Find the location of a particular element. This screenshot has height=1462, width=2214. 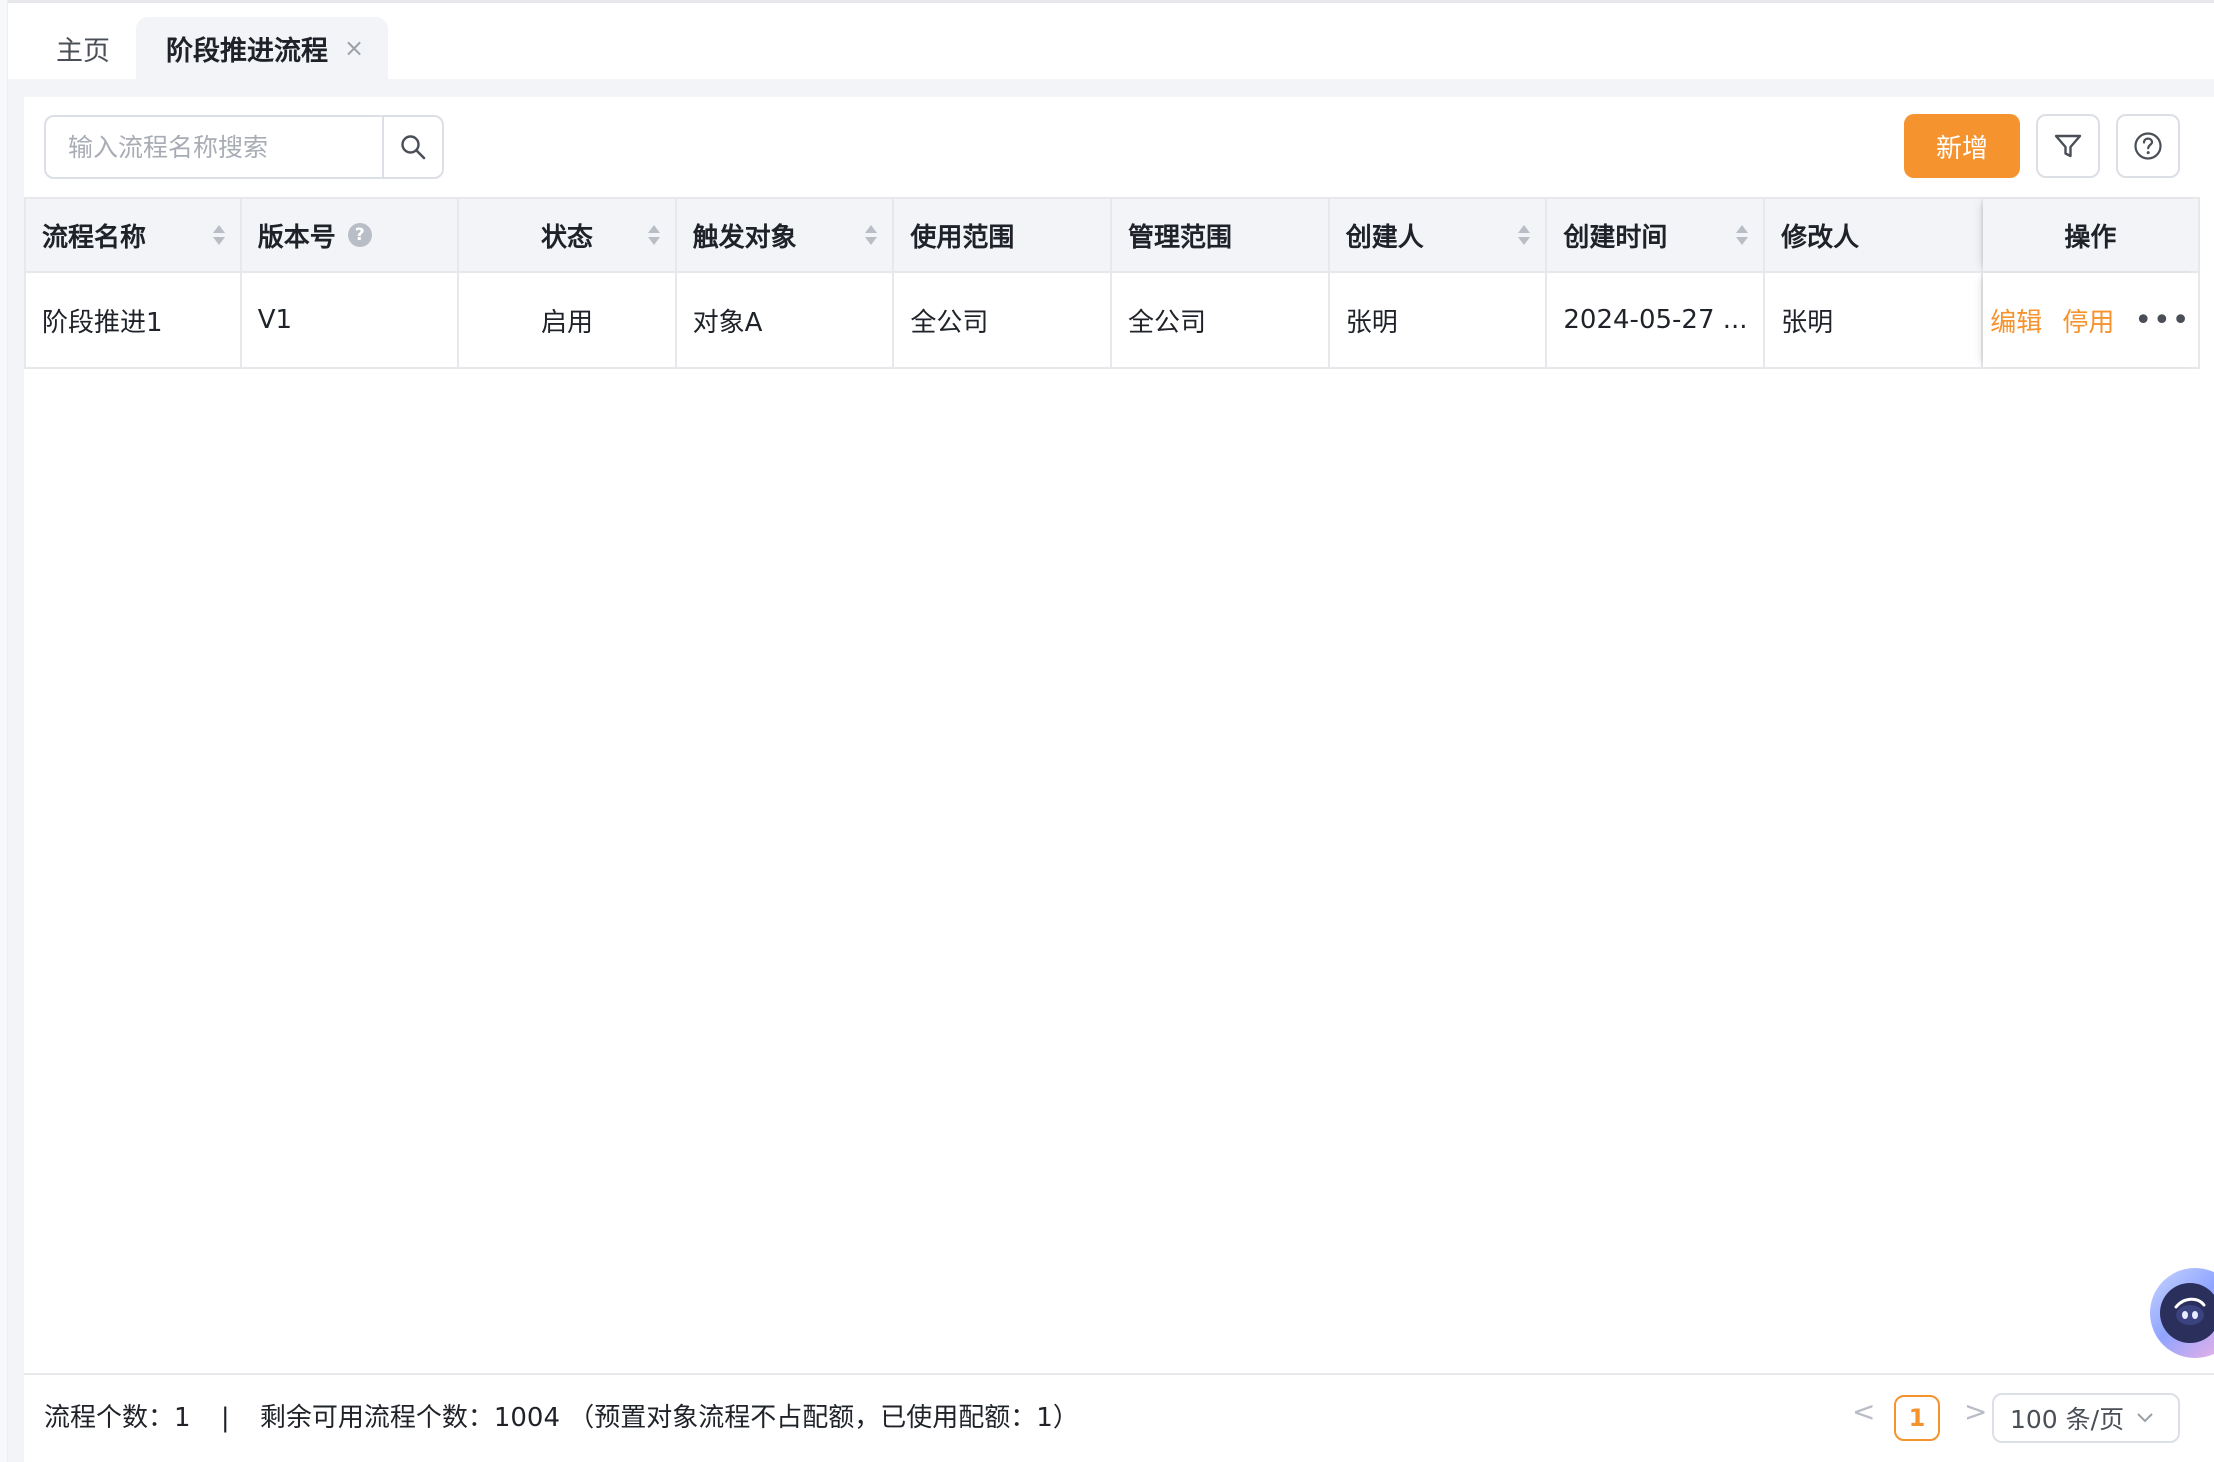

left-edge is located at coordinates (4, 731).